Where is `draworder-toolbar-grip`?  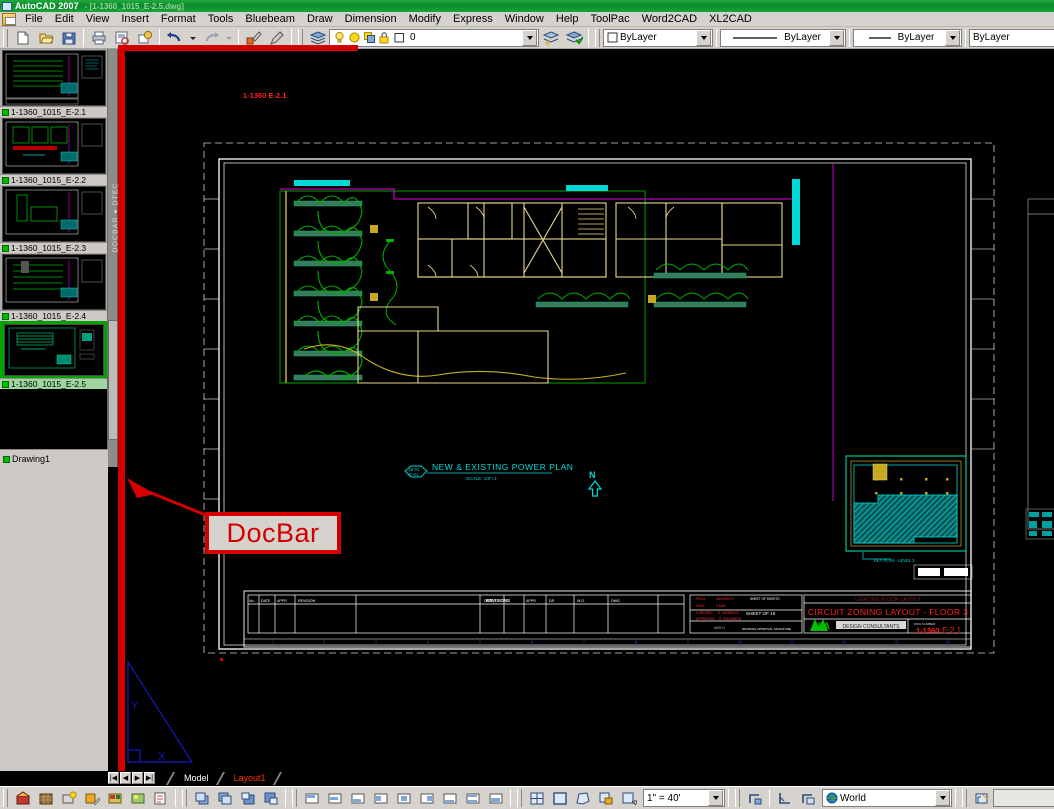 draworder-toolbar-grip is located at coordinates (184, 798).